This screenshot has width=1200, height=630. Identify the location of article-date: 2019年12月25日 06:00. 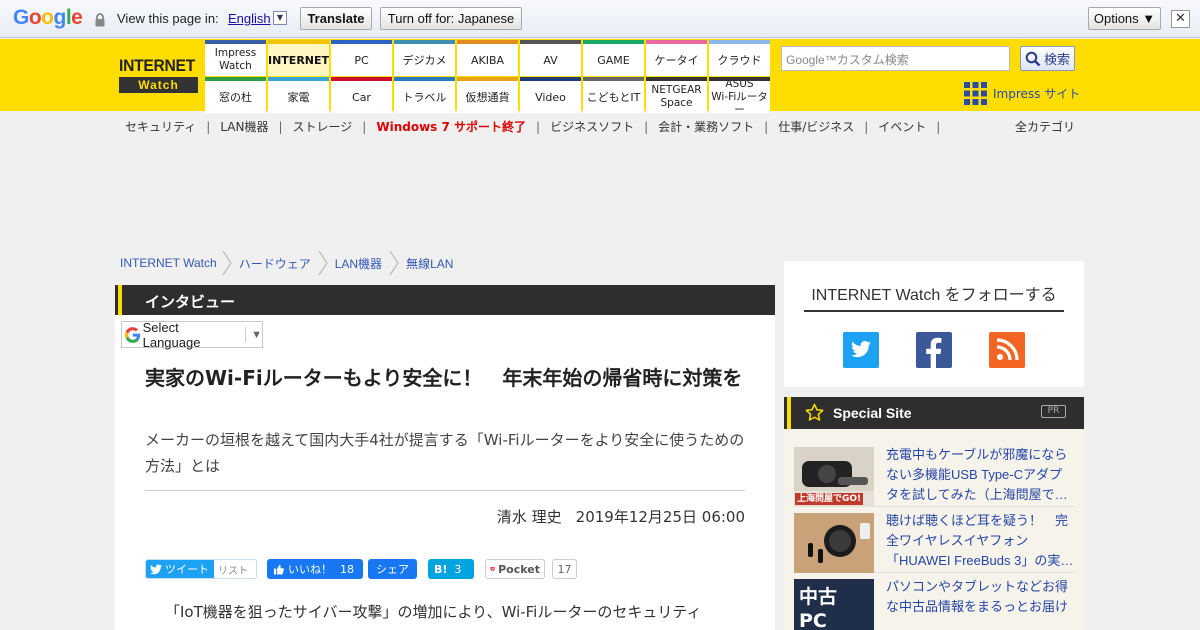
(660, 517).